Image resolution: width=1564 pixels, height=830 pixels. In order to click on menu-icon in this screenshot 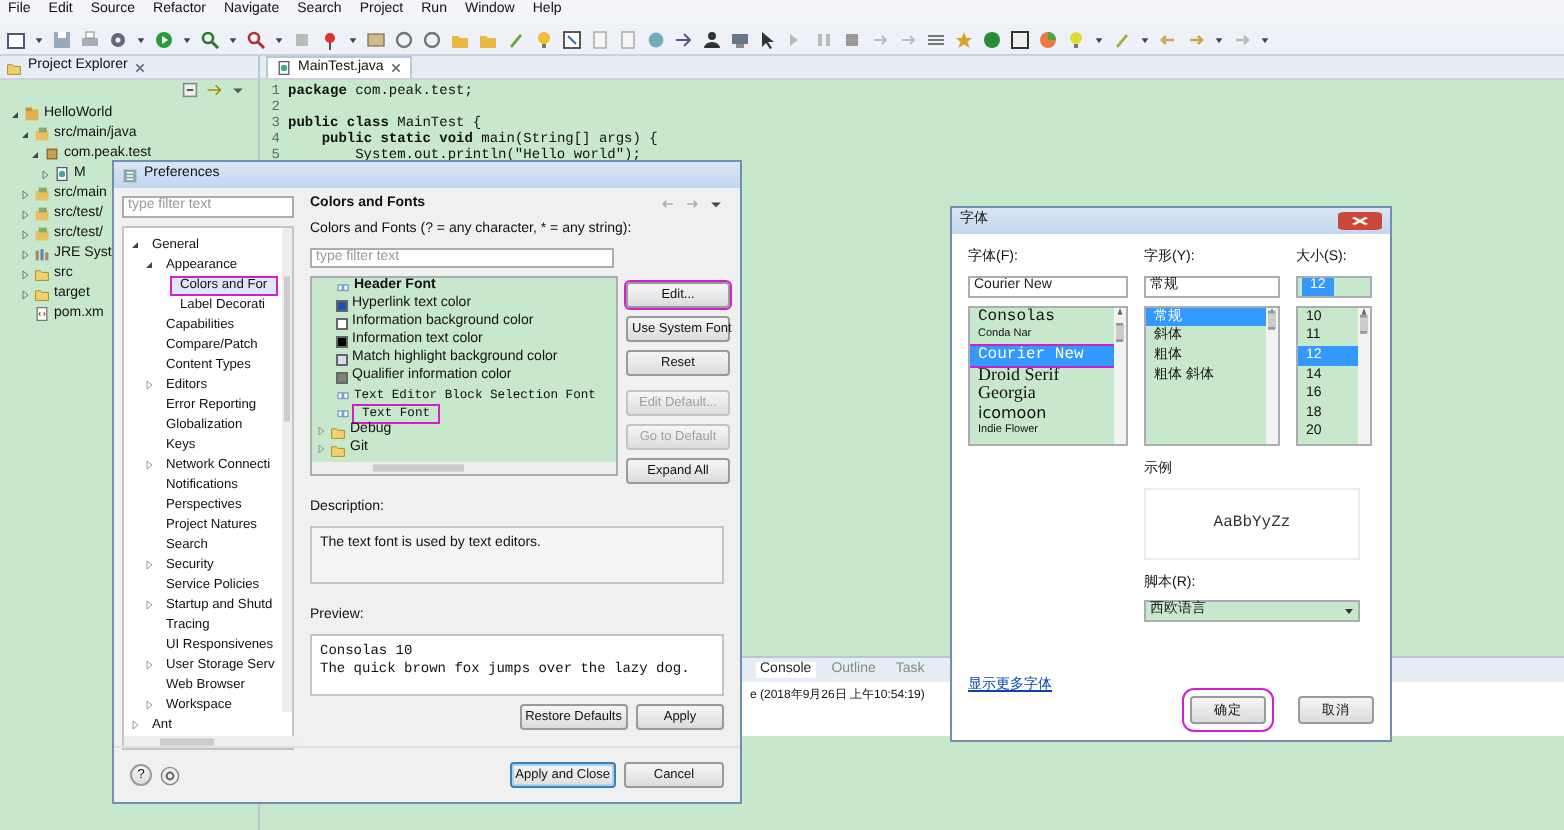, I will do `click(716, 204)`.